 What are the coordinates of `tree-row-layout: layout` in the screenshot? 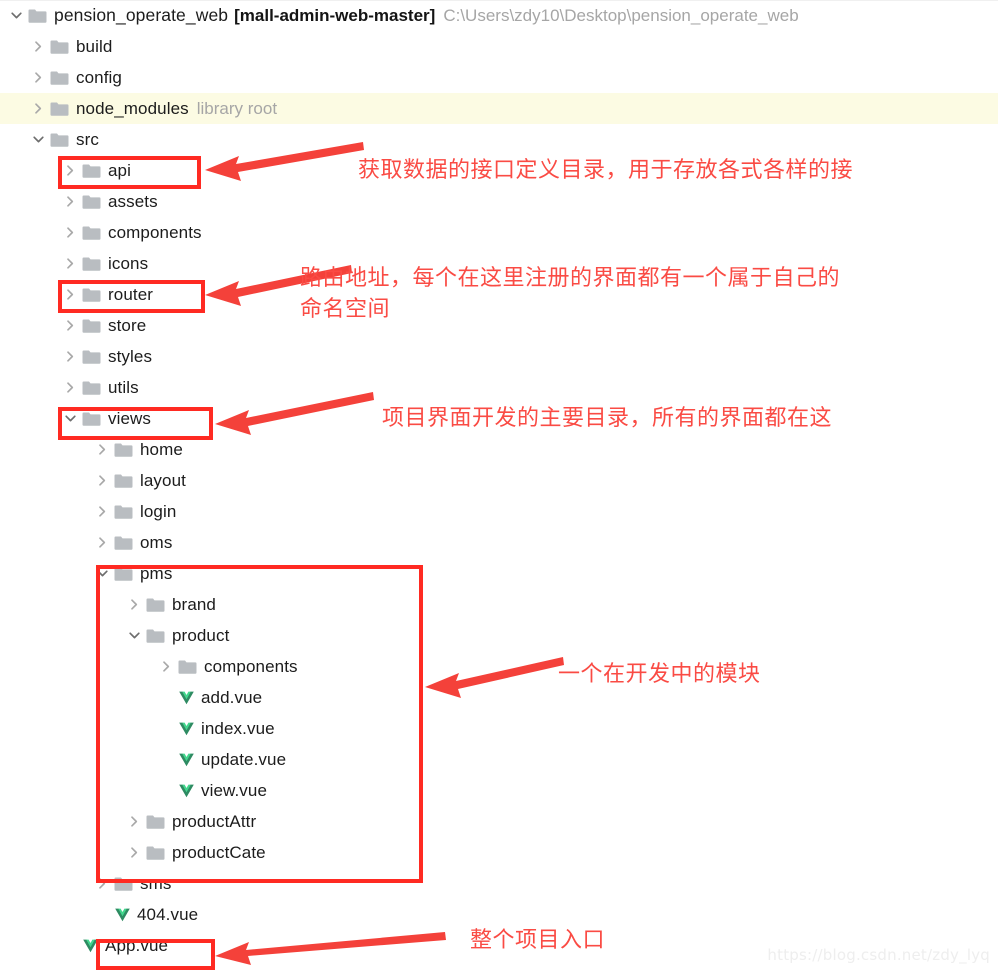 It's located at (499, 480).